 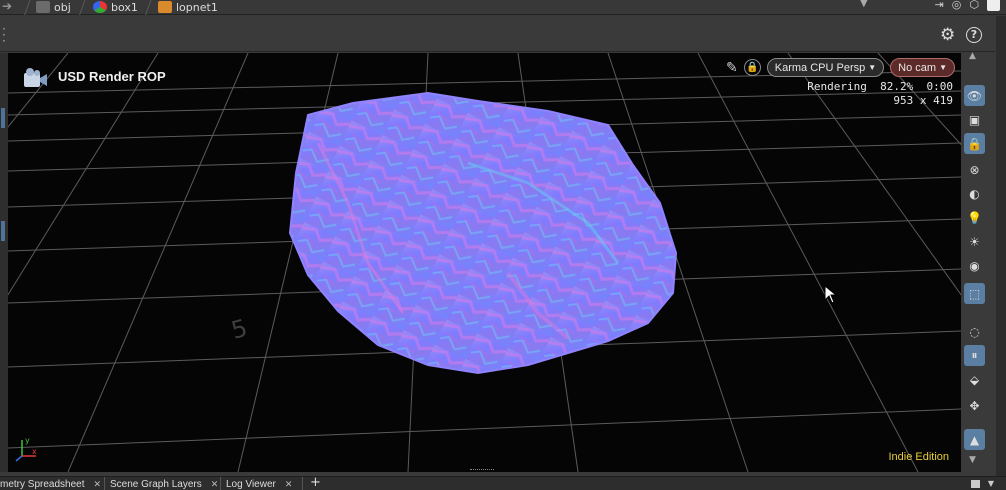 What do you see at coordinates (974, 35) in the screenshot?
I see `help-icon: ?` at bounding box center [974, 35].